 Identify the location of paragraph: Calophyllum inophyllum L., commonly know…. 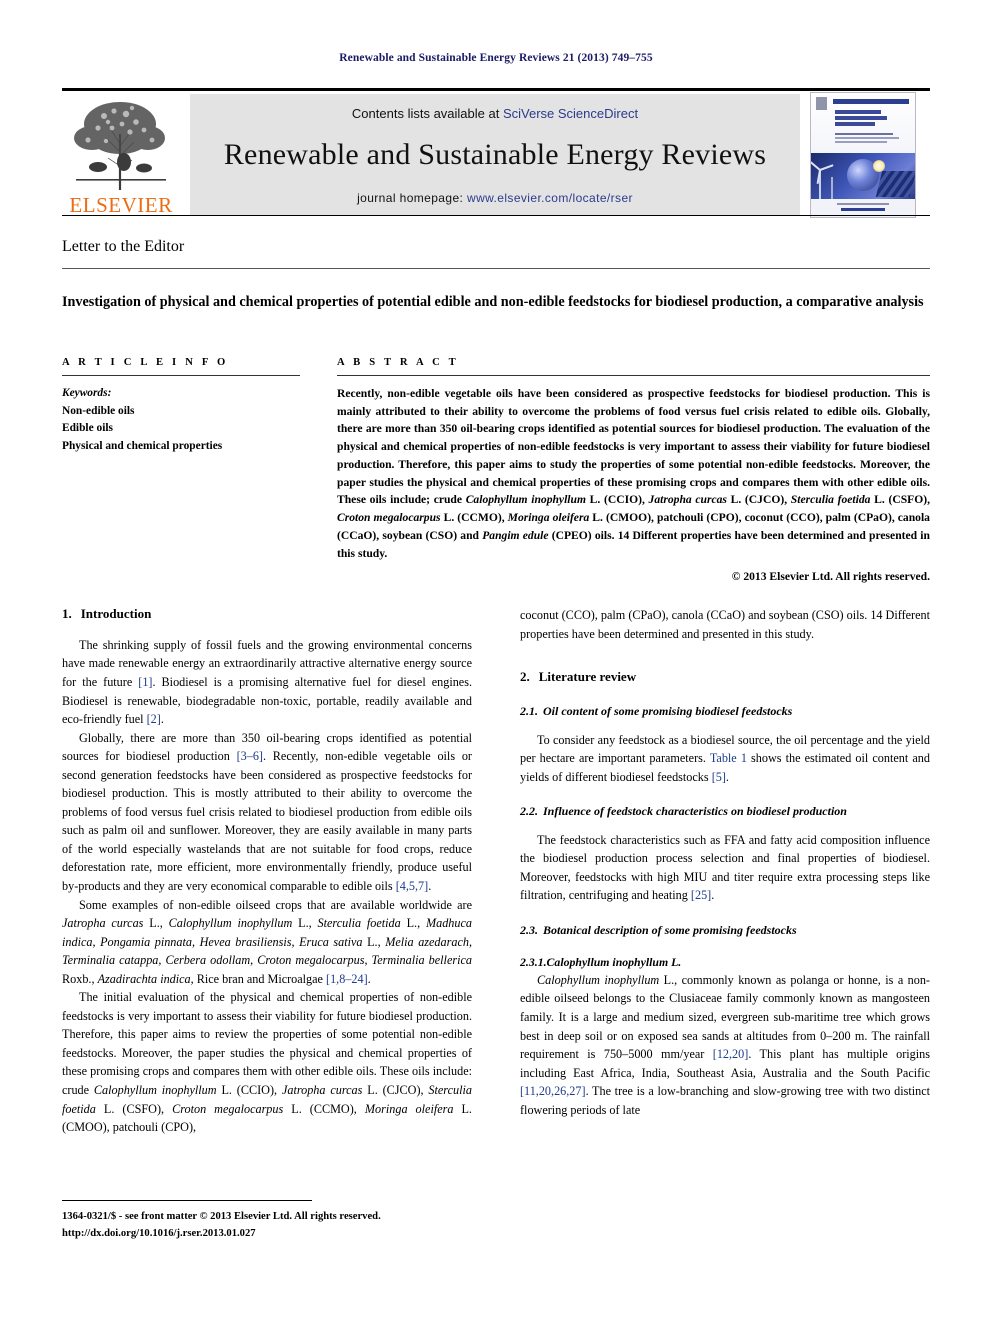
(725, 1045).